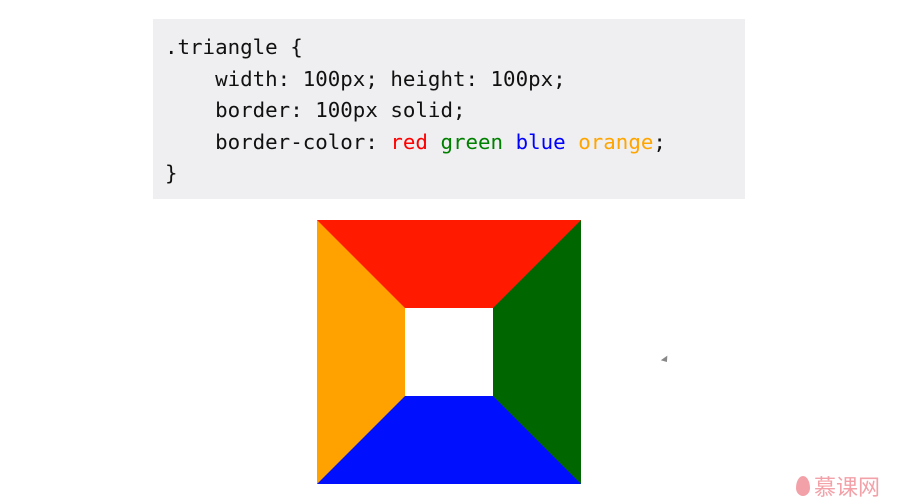 Image resolution: width=899 pixels, height=502 pixels. I want to click on color-blue: blue, so click(540, 141).